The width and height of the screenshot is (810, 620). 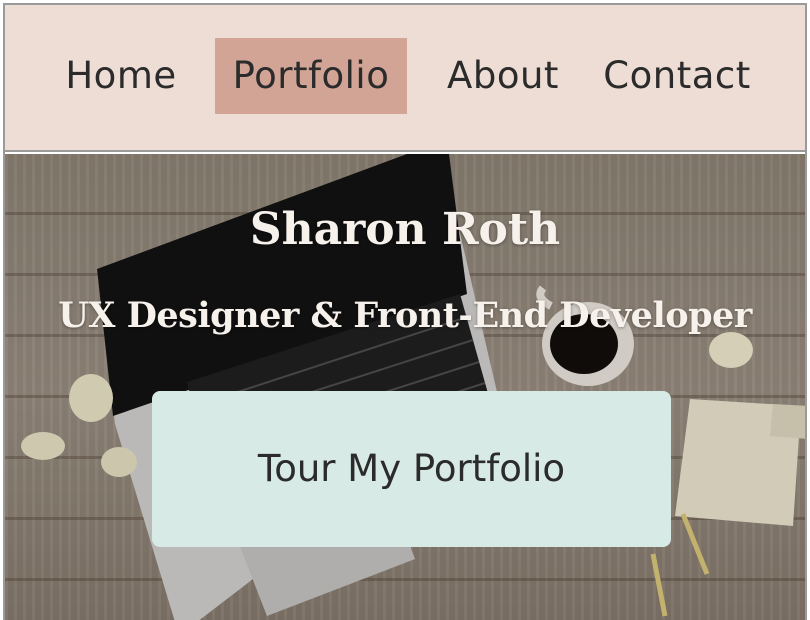 What do you see at coordinates (121, 76) in the screenshot?
I see `nav-home: Home` at bounding box center [121, 76].